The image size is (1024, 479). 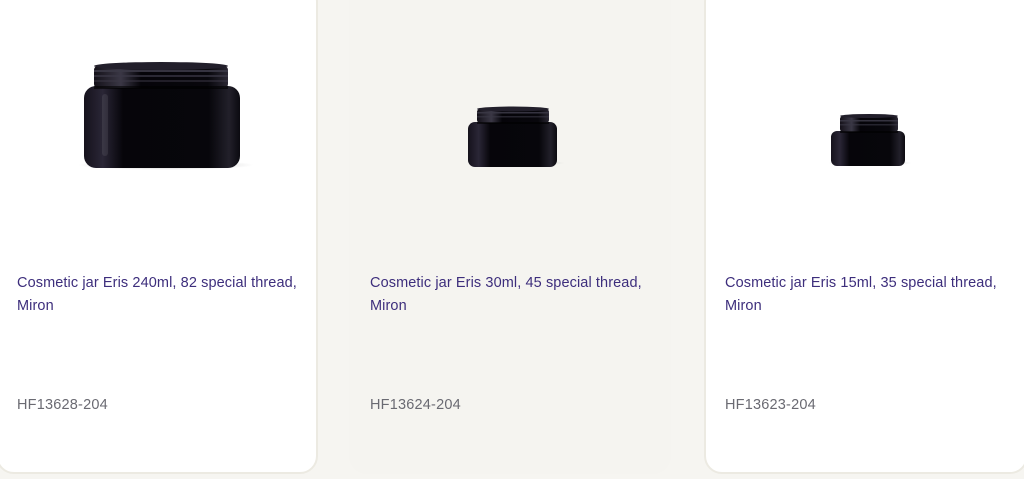 What do you see at coordinates (415, 405) in the screenshot?
I see `product-sku: HF13624-204` at bounding box center [415, 405].